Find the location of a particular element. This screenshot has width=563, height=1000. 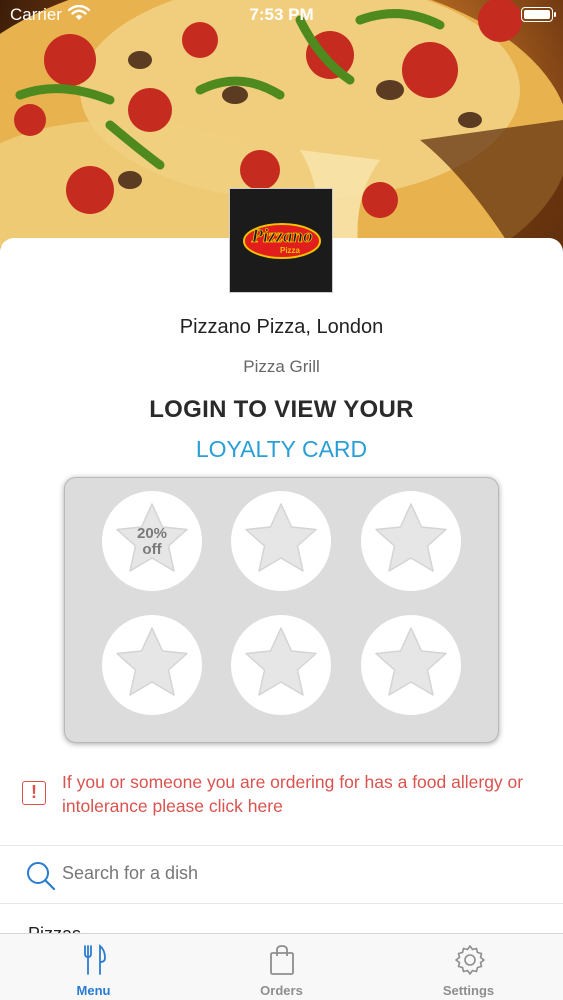

battery-icon is located at coordinates (538, 14).